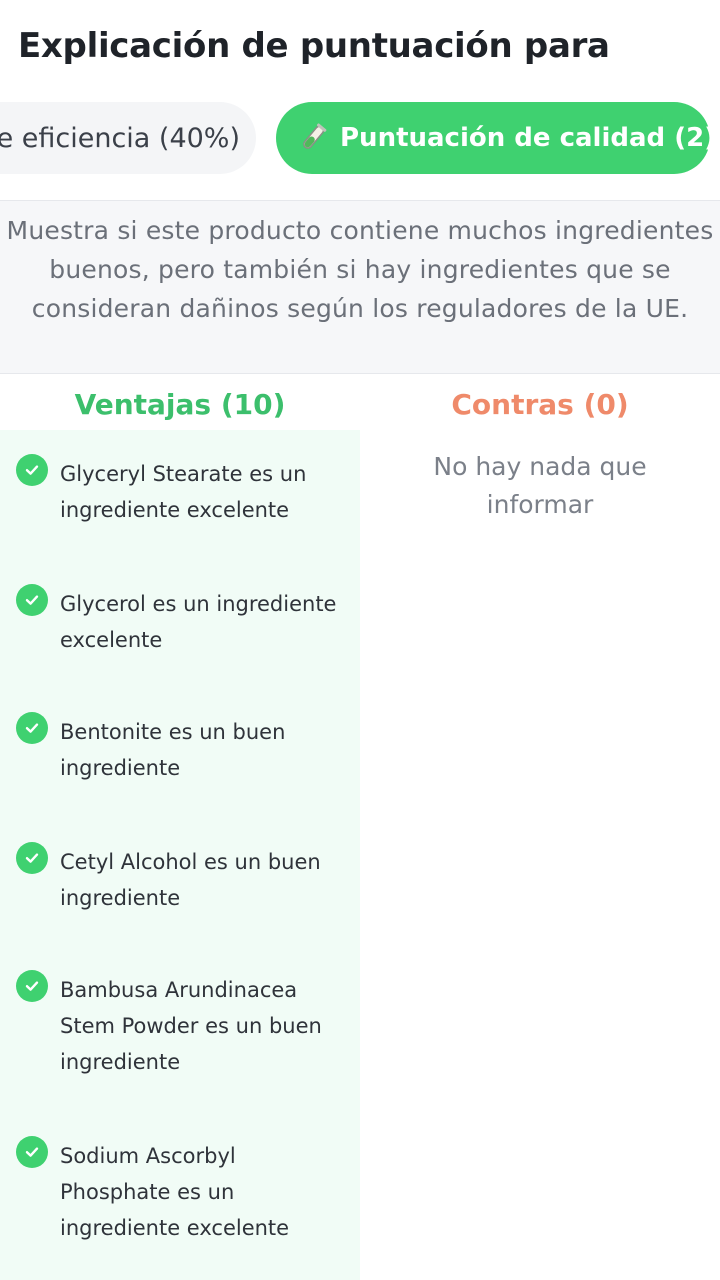 The width and height of the screenshot is (720, 1280). I want to click on pros-heading: Ventajas (10), so click(180, 404).